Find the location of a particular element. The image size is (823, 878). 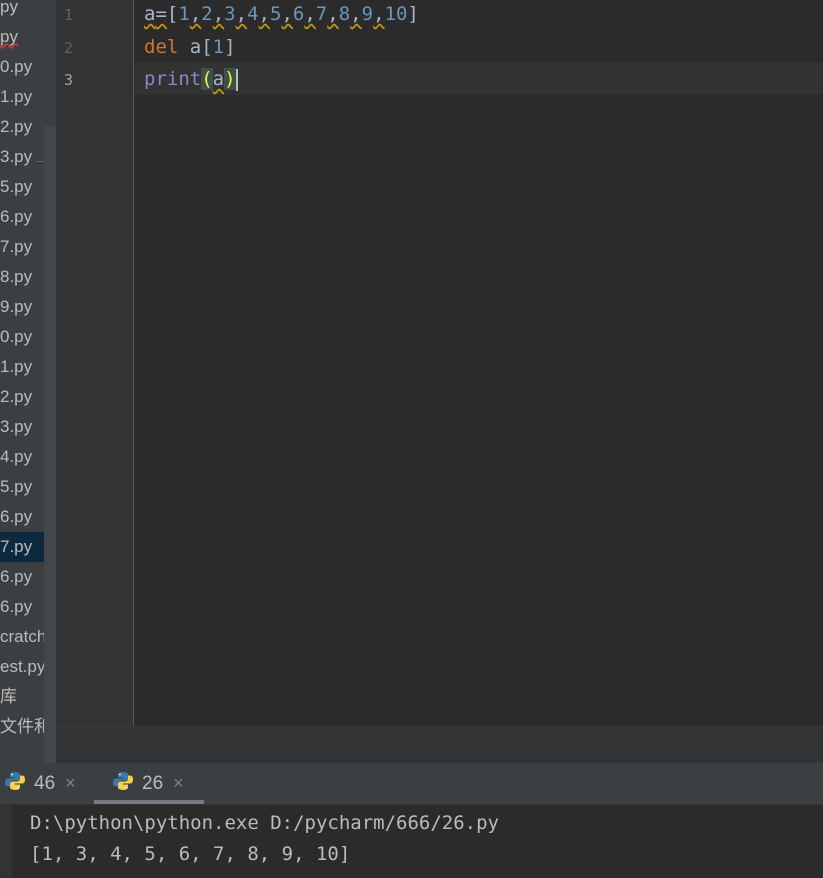

line-number-gutter: 1 2 3 is located at coordinates (95, 363).